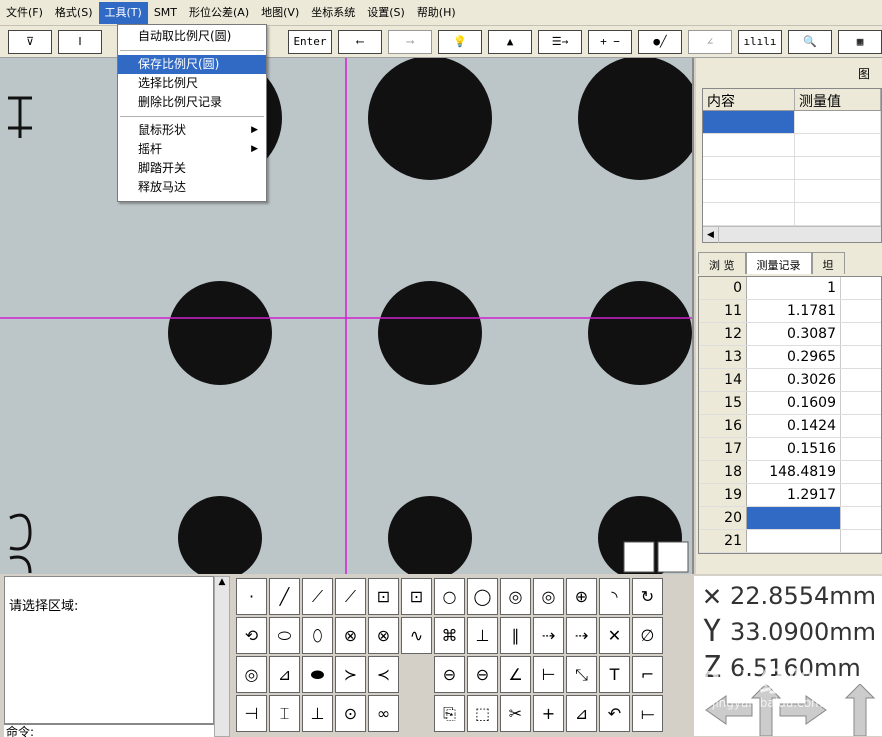 The image size is (882, 737). Describe the element at coordinates (610, 41) in the screenshot. I see `plus-minus-button: + −` at that location.